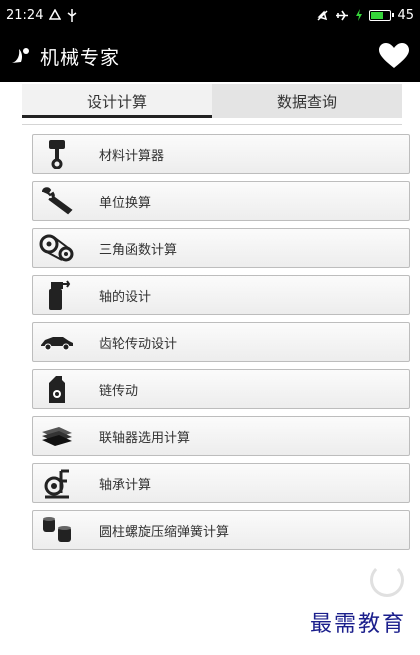  I want to click on menu-item-shaft-design: 轴的设计, so click(221, 295).